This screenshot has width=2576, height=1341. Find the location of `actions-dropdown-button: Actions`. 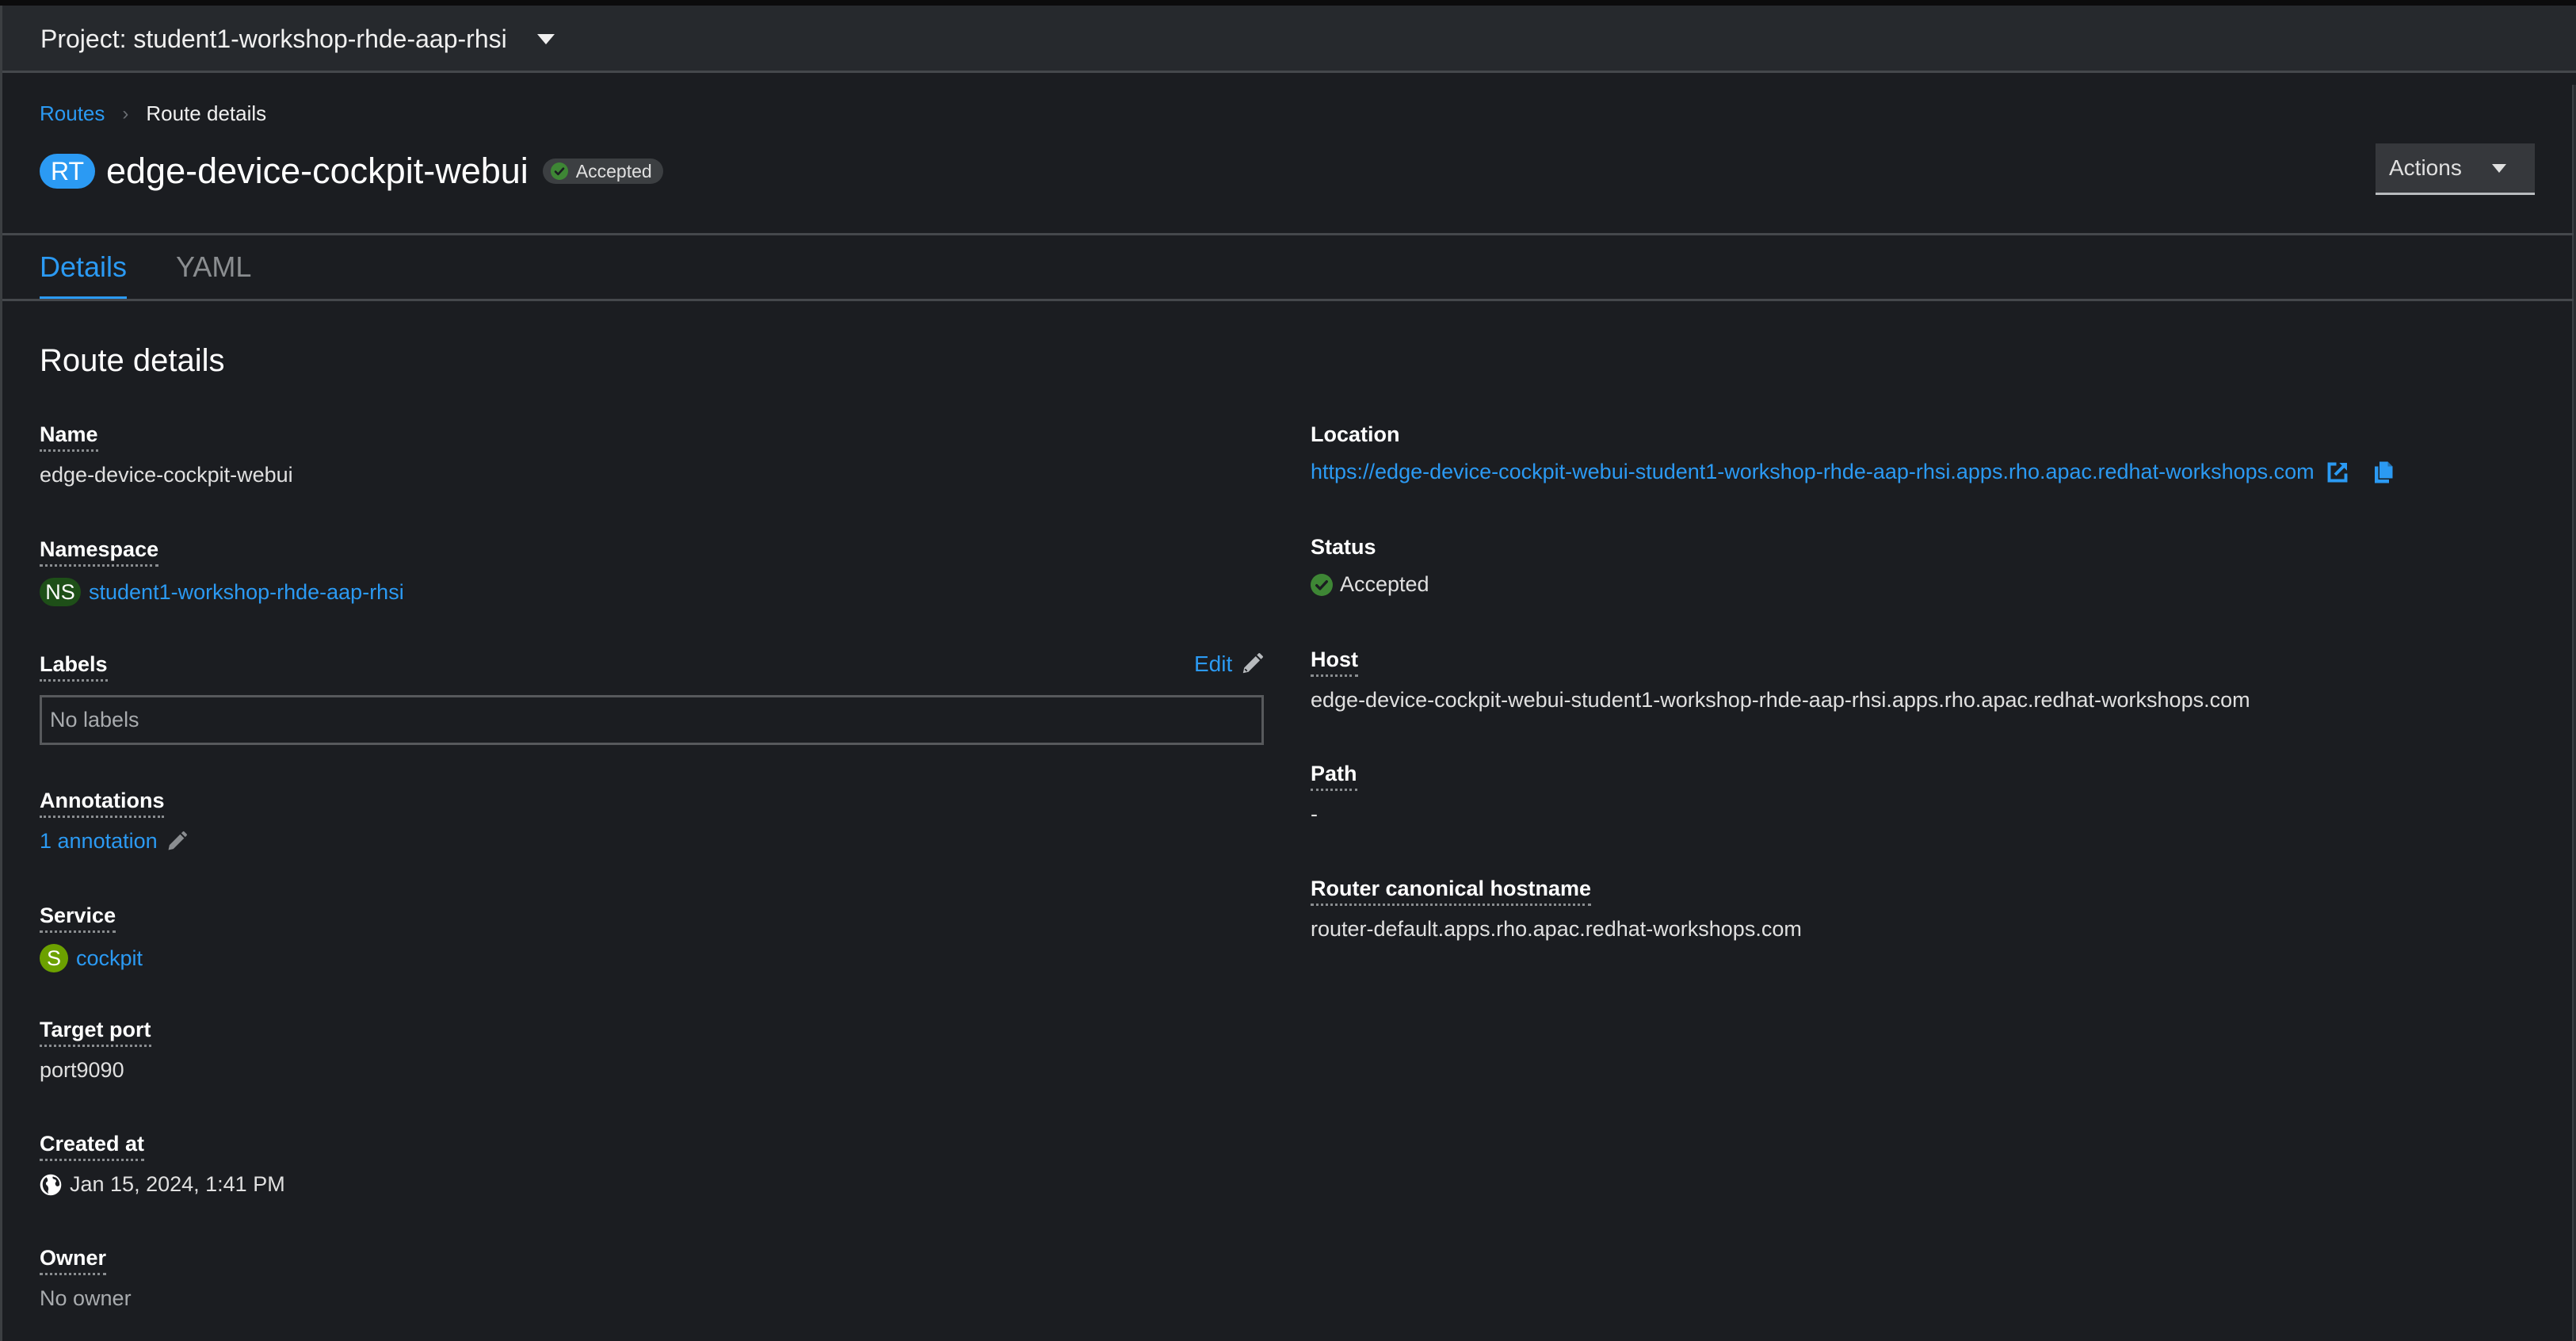

actions-dropdown-button: Actions is located at coordinates (2455, 169).